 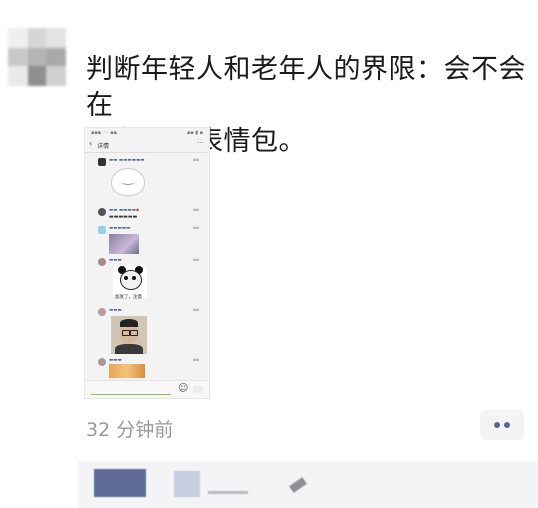 I want to click on embedded-selfie-photo, so click(x=129, y=335).